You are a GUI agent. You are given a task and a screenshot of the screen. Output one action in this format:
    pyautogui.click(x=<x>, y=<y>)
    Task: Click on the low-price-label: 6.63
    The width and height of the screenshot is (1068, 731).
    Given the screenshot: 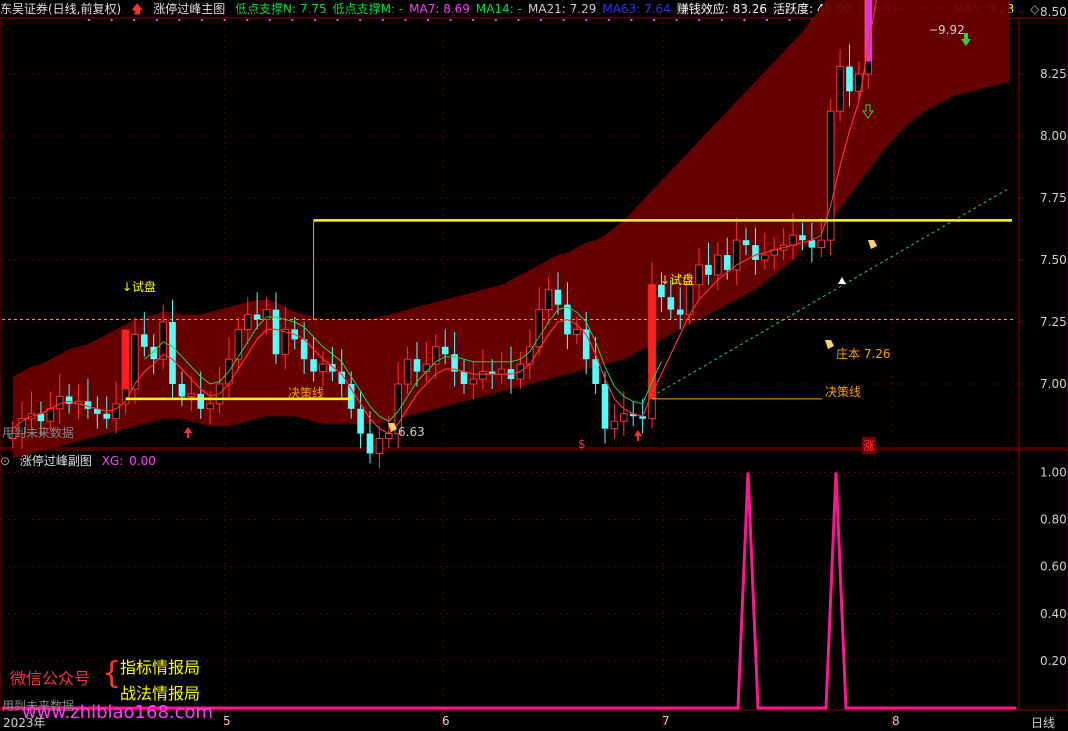 What is the action you would take?
    pyautogui.click(x=411, y=432)
    